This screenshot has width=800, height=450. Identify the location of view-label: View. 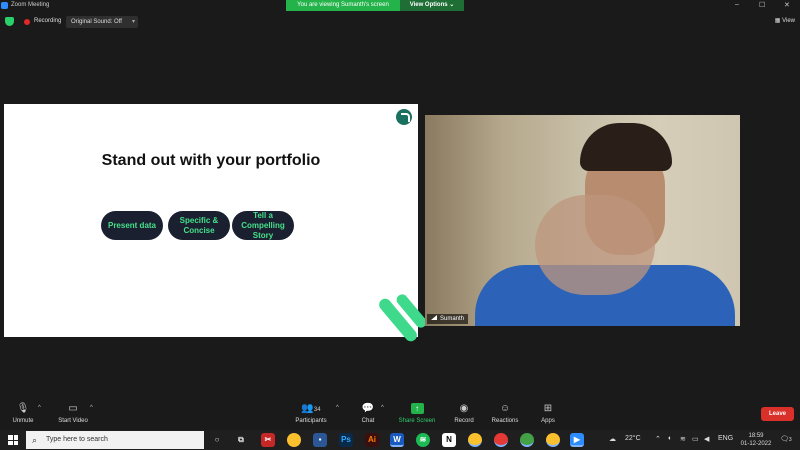
(788, 21).